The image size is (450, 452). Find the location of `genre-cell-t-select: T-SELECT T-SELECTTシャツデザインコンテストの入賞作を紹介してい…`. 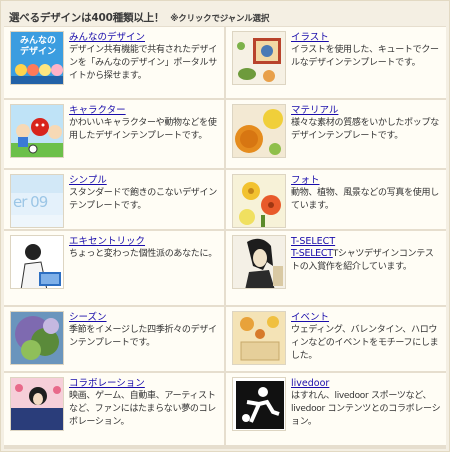

genre-cell-t-select: T-SELECT T-SELECTTシャツデザインコンテストの入賞作を紹介してい… is located at coordinates (336, 268).